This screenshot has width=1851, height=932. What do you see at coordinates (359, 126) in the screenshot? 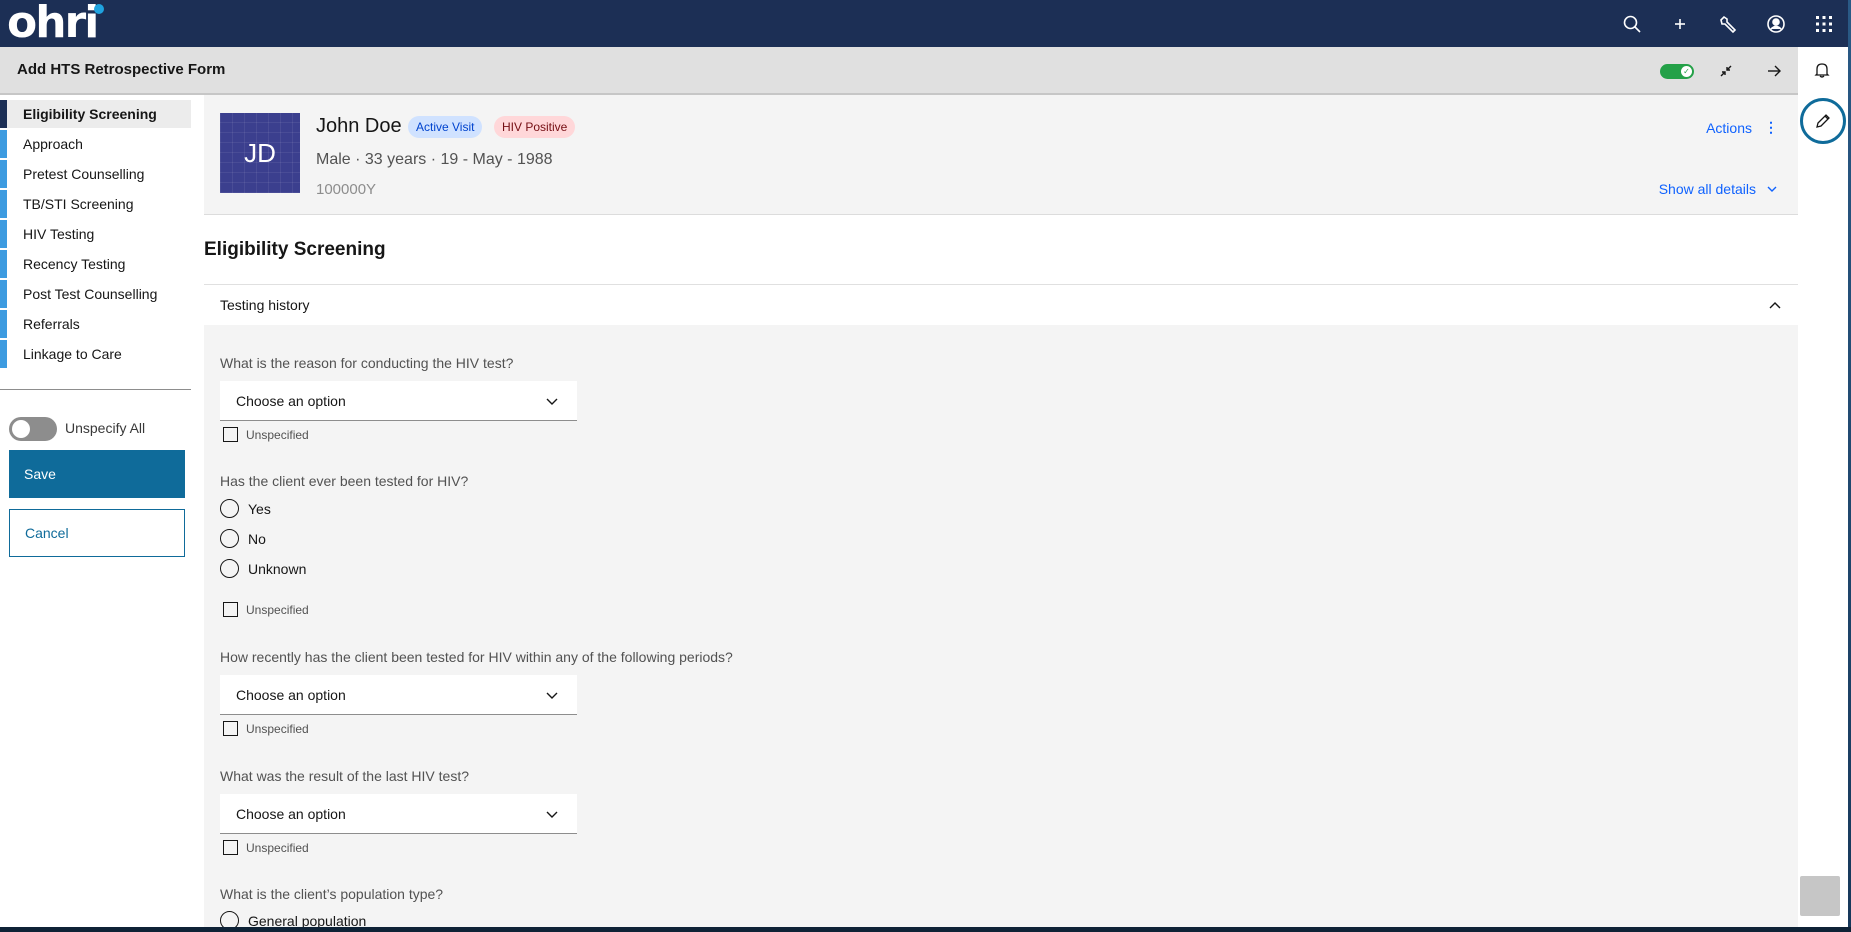
I see `patient-name: John Doe` at bounding box center [359, 126].